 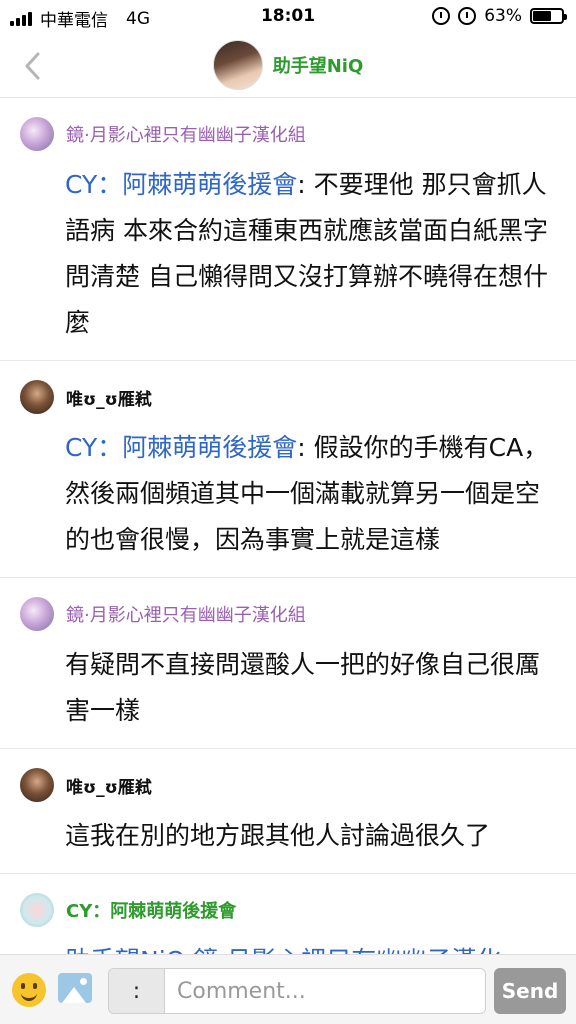 What do you see at coordinates (288, 910) in the screenshot?
I see `message-header: CY：阿棘萌萌後援會` at bounding box center [288, 910].